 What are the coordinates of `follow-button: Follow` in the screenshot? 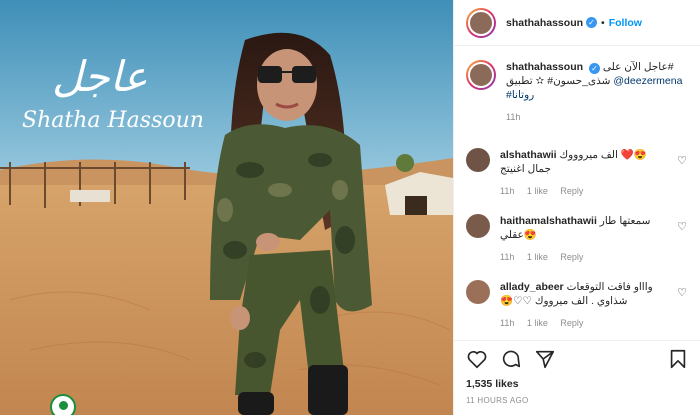 It's located at (625, 23).